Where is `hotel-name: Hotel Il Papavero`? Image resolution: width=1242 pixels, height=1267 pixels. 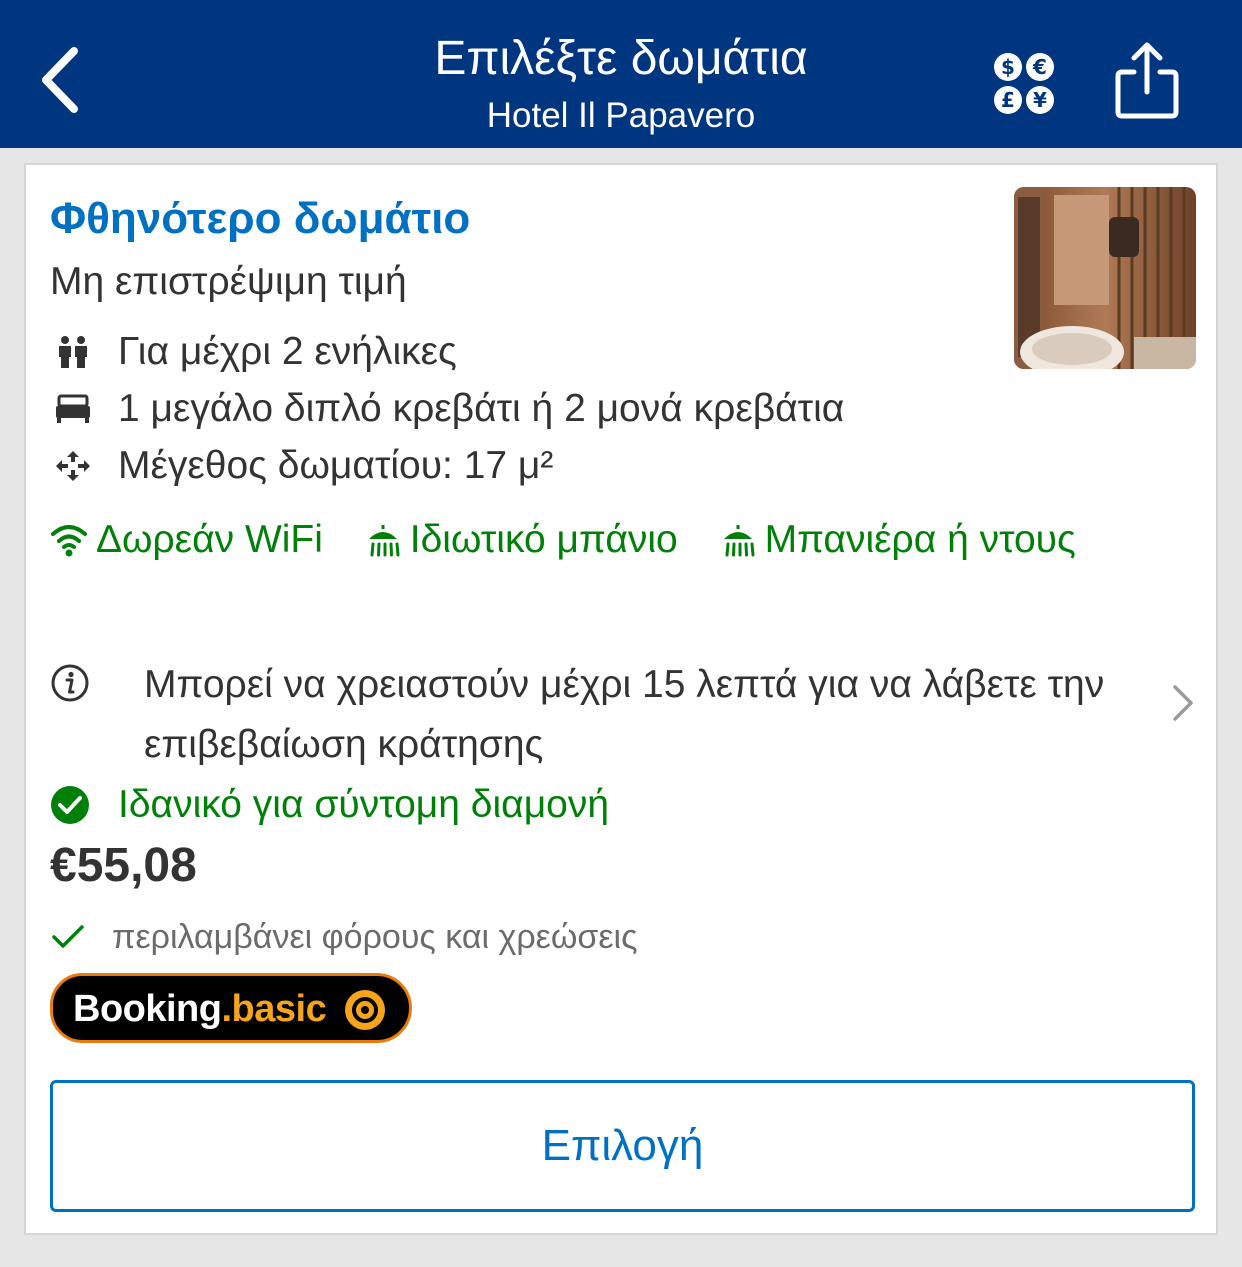
hotel-name: Hotel Il Papavero is located at coordinates (621, 115).